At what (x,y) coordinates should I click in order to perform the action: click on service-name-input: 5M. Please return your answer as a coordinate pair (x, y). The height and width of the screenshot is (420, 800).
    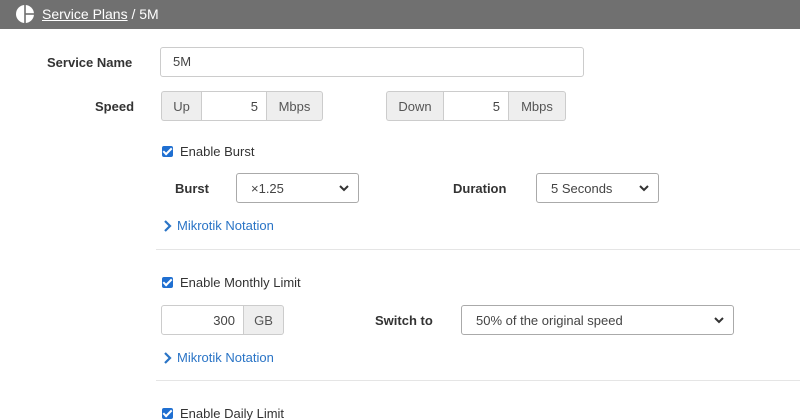
    Looking at the image, I should click on (372, 62).